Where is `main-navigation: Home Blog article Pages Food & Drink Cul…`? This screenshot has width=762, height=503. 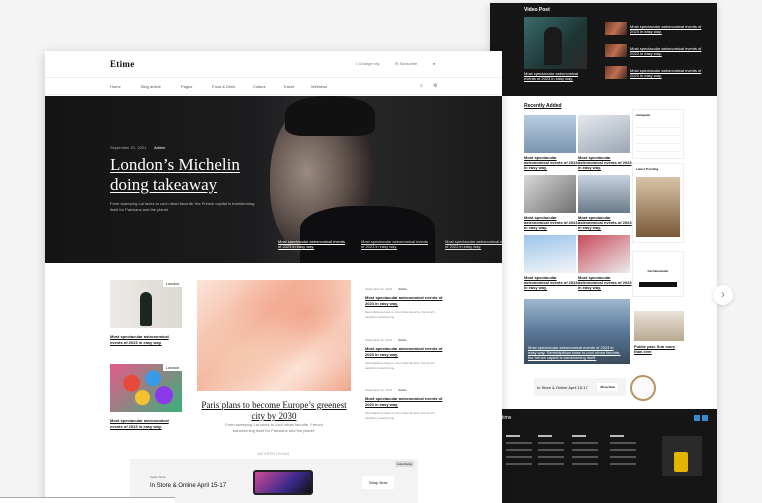 main-navigation: Home Blog article Pages Food & Drink Cul… is located at coordinates (273, 86).